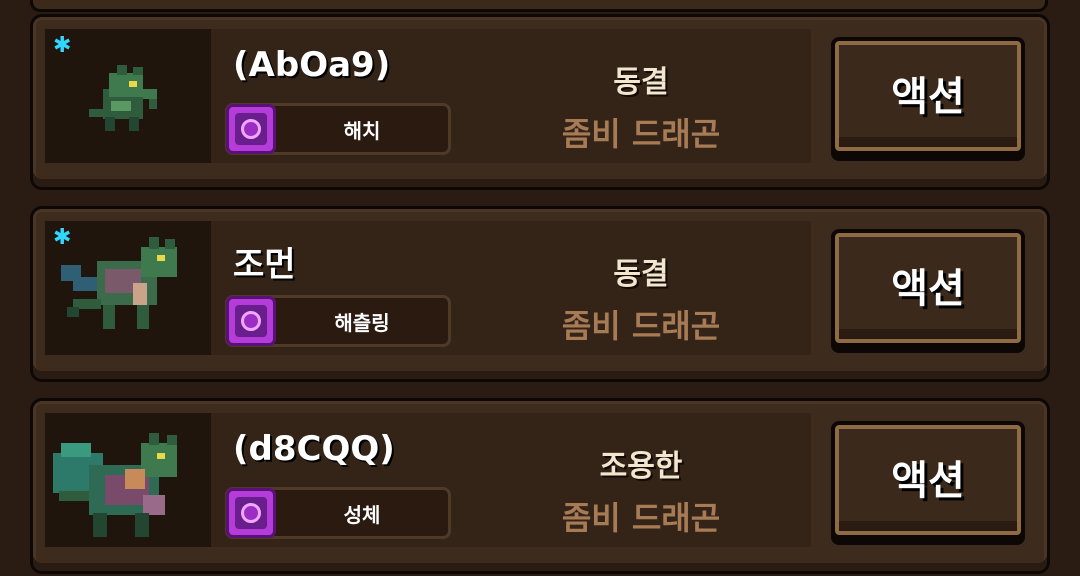  What do you see at coordinates (123, 98) in the screenshot?
I see `hatch-dragon-sprite` at bounding box center [123, 98].